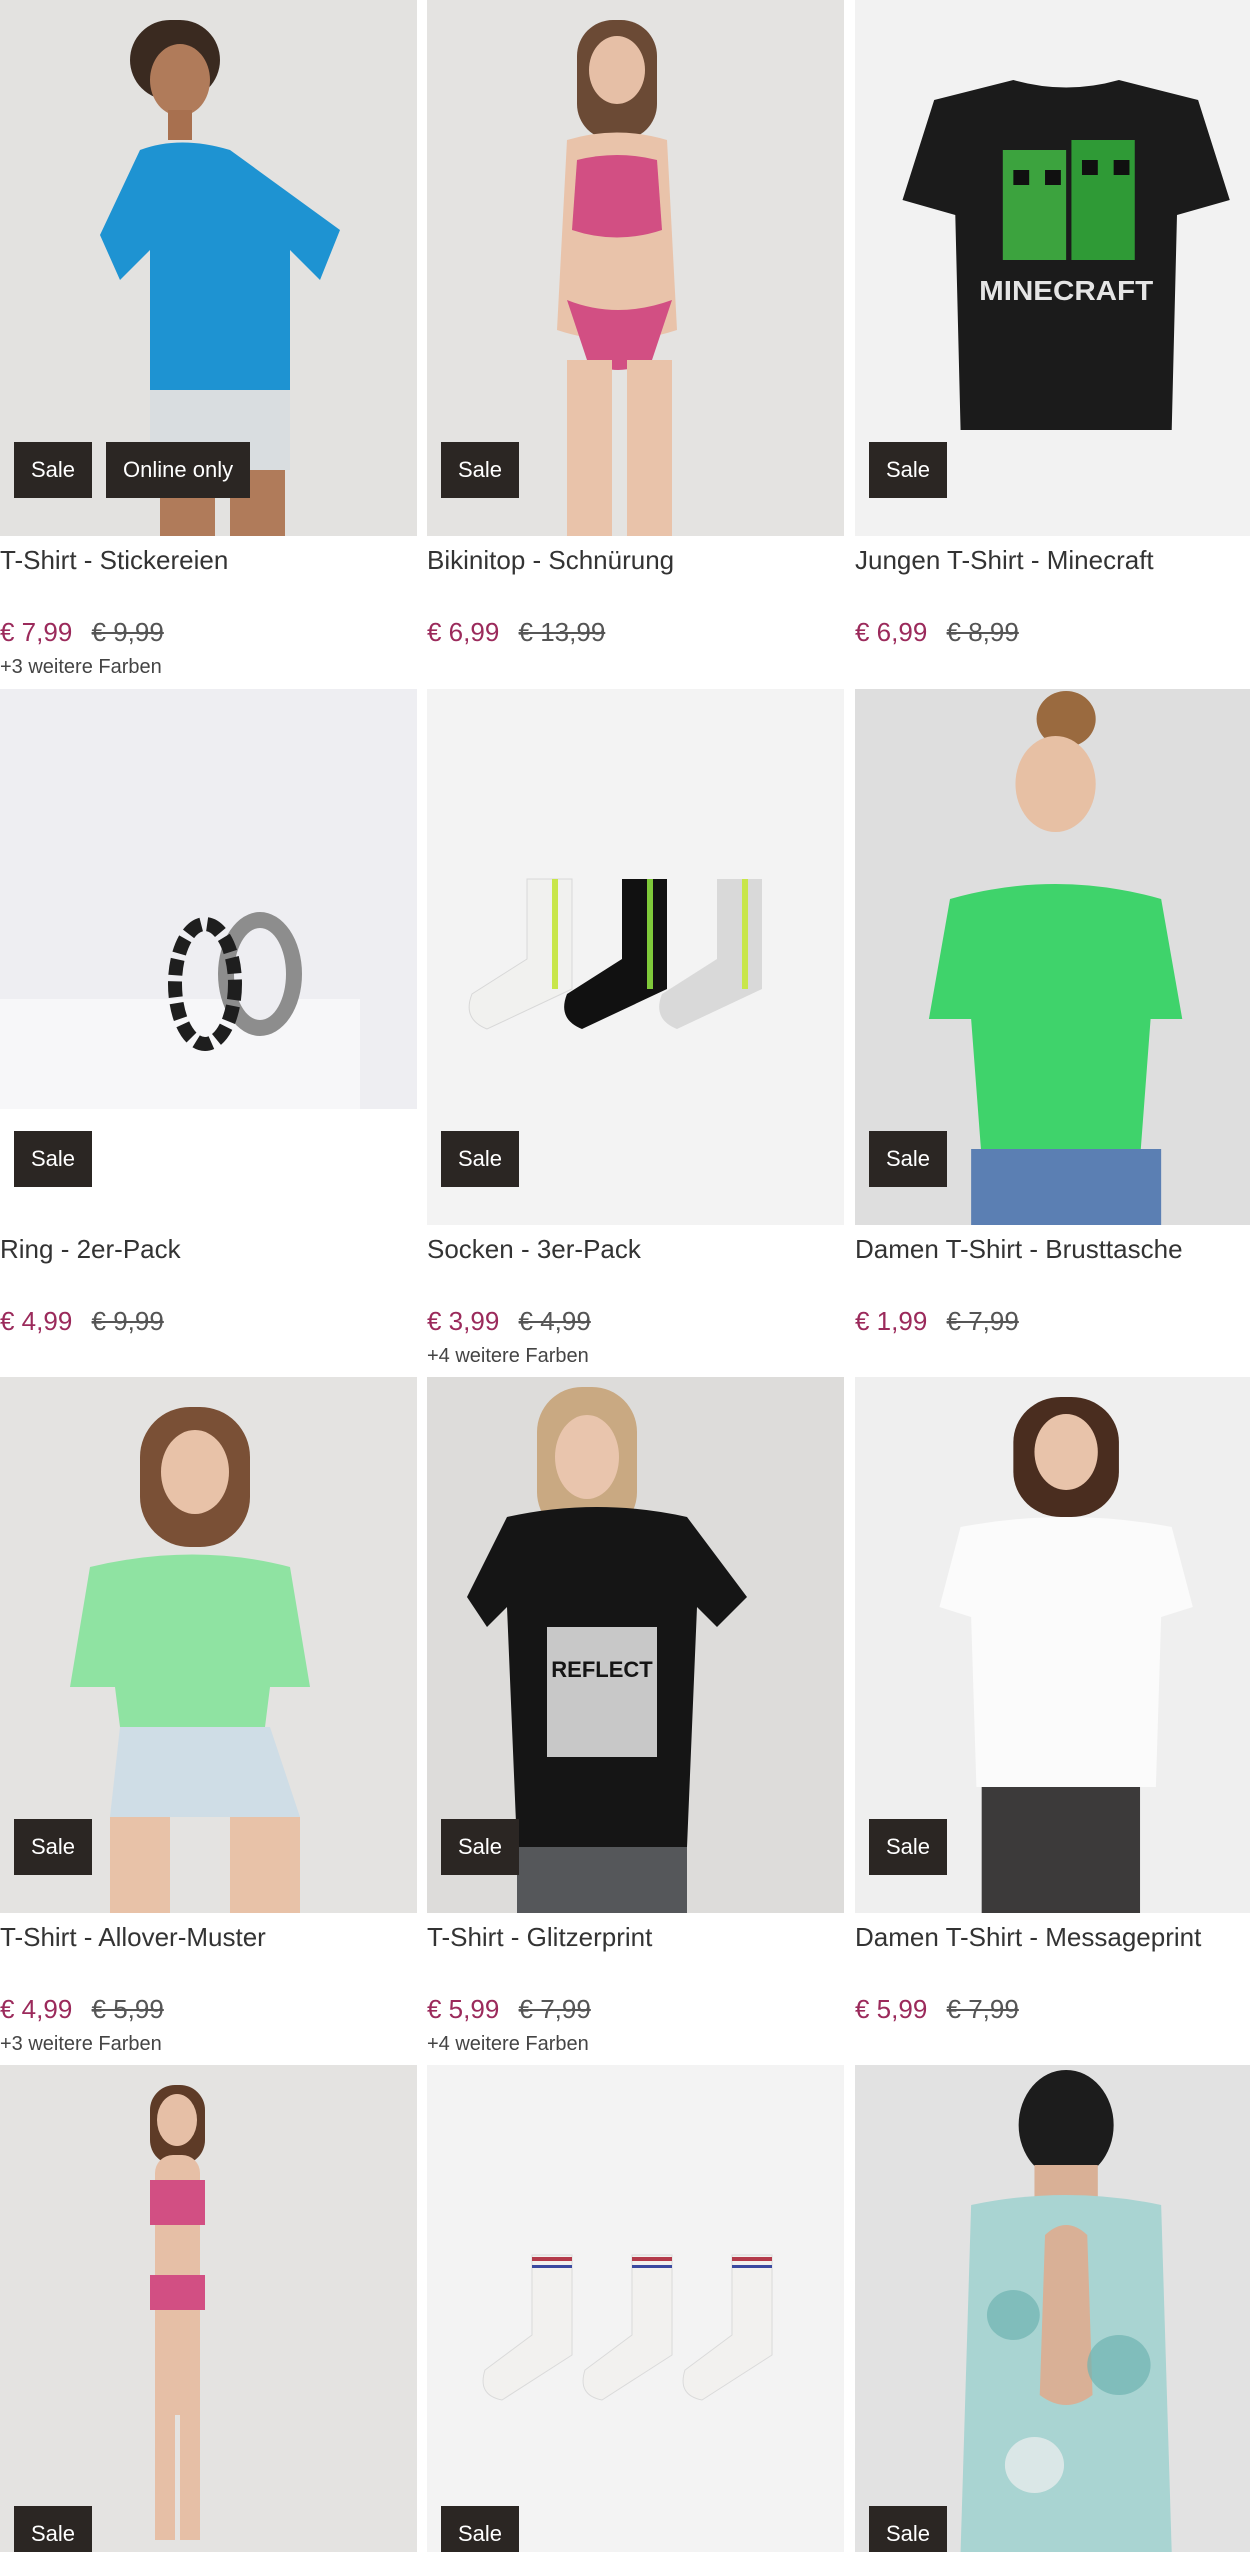 This screenshot has width=1250, height=2552. I want to click on old-price: € 4,99, so click(554, 1321).